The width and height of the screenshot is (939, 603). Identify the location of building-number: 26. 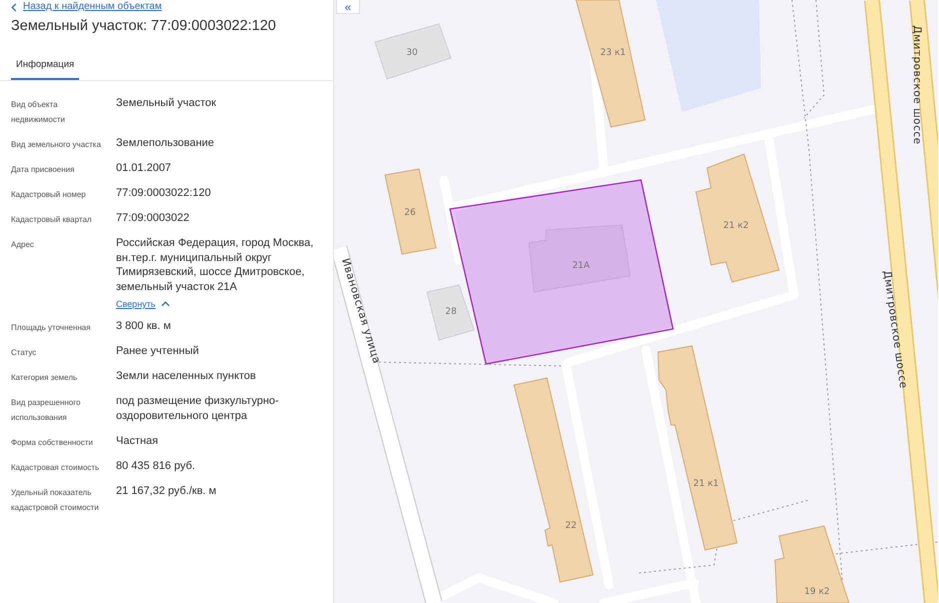
(410, 213).